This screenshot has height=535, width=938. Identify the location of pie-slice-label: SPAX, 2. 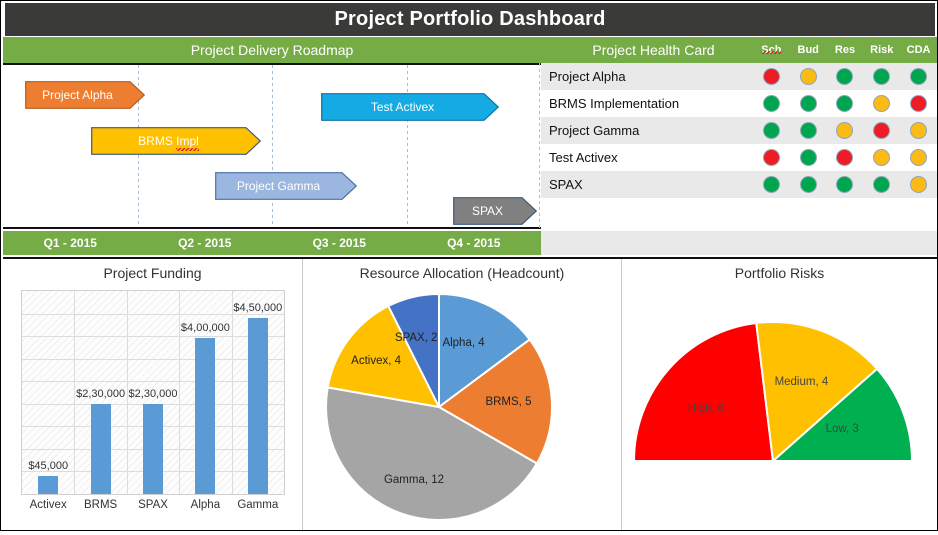
(416, 337).